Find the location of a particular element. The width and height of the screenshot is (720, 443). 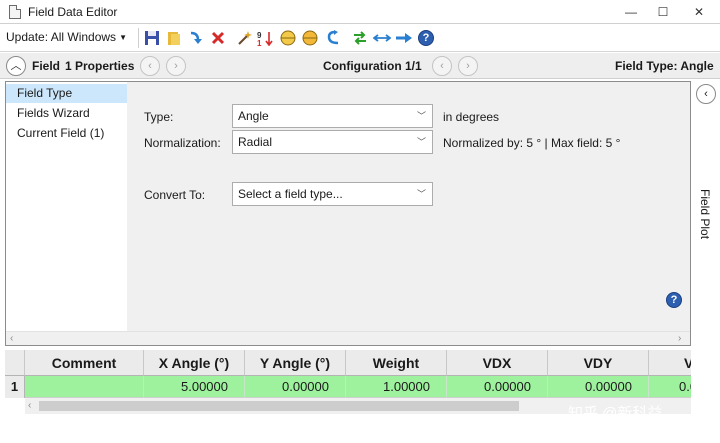

horizontal-scrollbar: ‹ › is located at coordinates (348, 338).